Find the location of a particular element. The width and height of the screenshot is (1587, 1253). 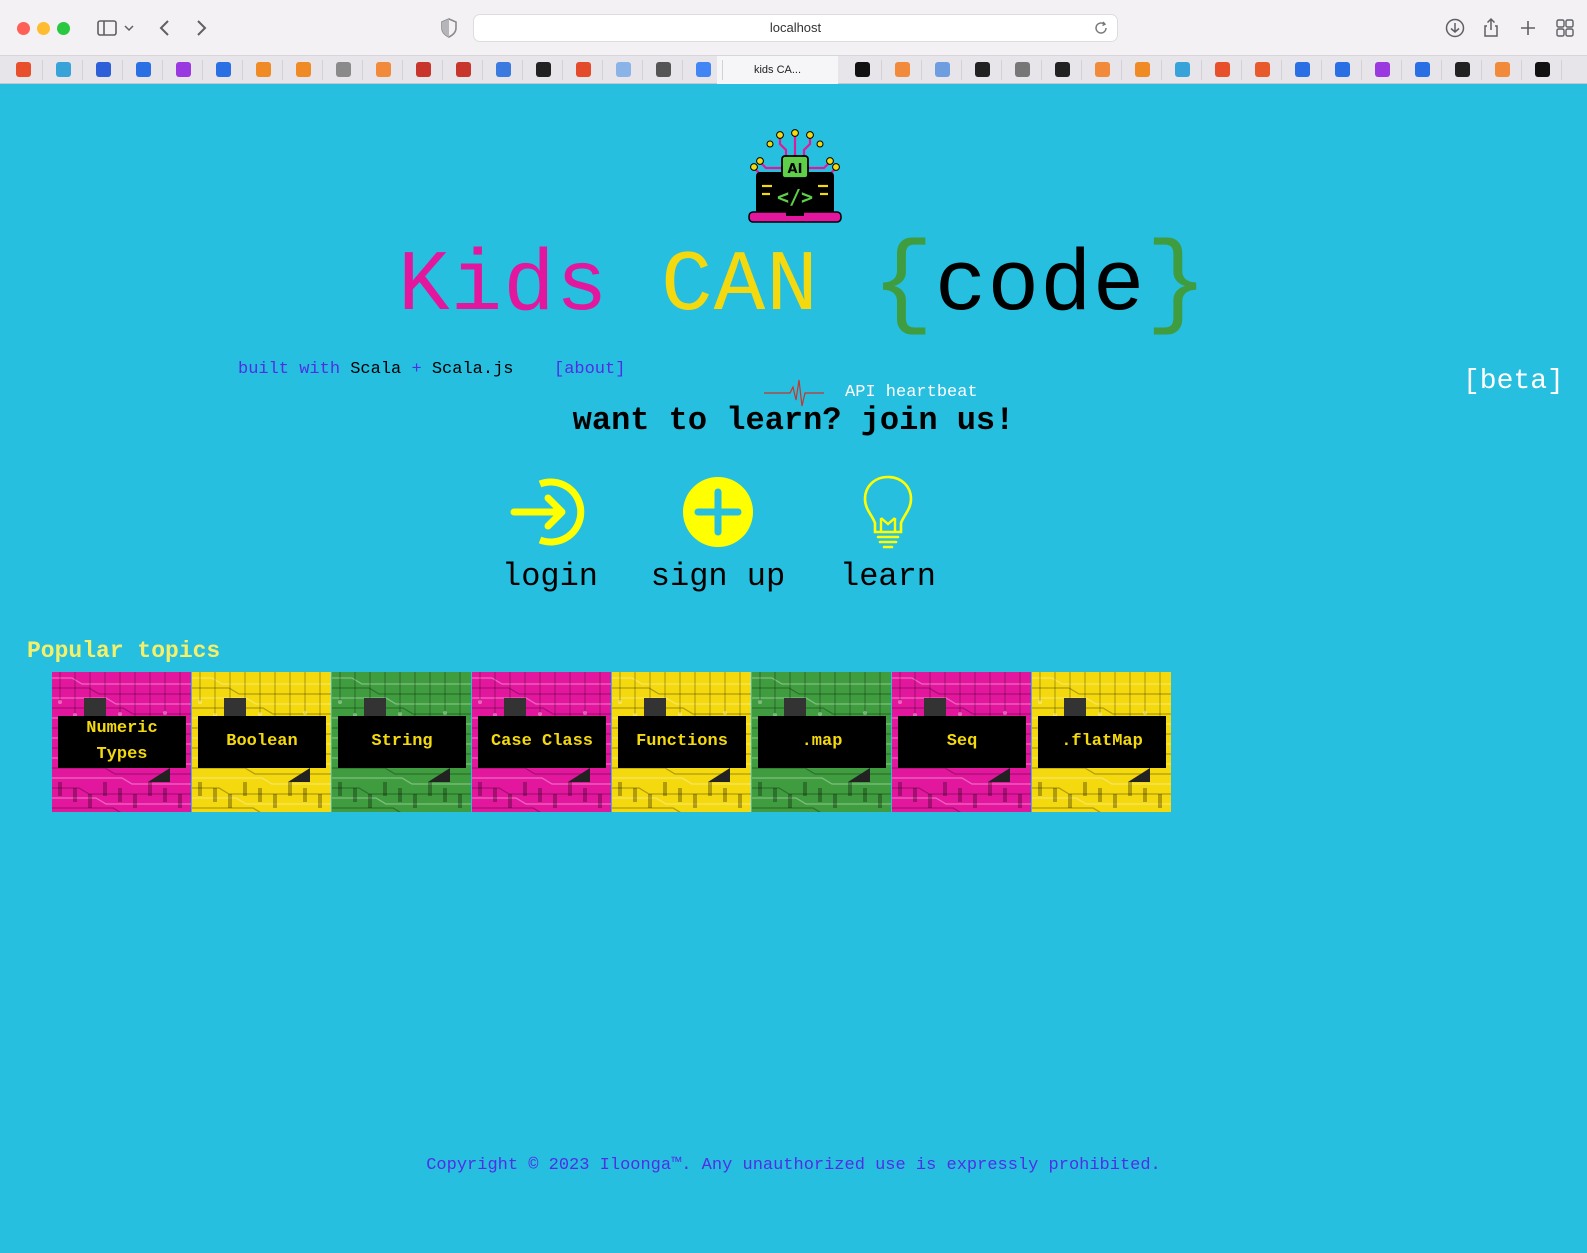

back-icon is located at coordinates (165, 28).